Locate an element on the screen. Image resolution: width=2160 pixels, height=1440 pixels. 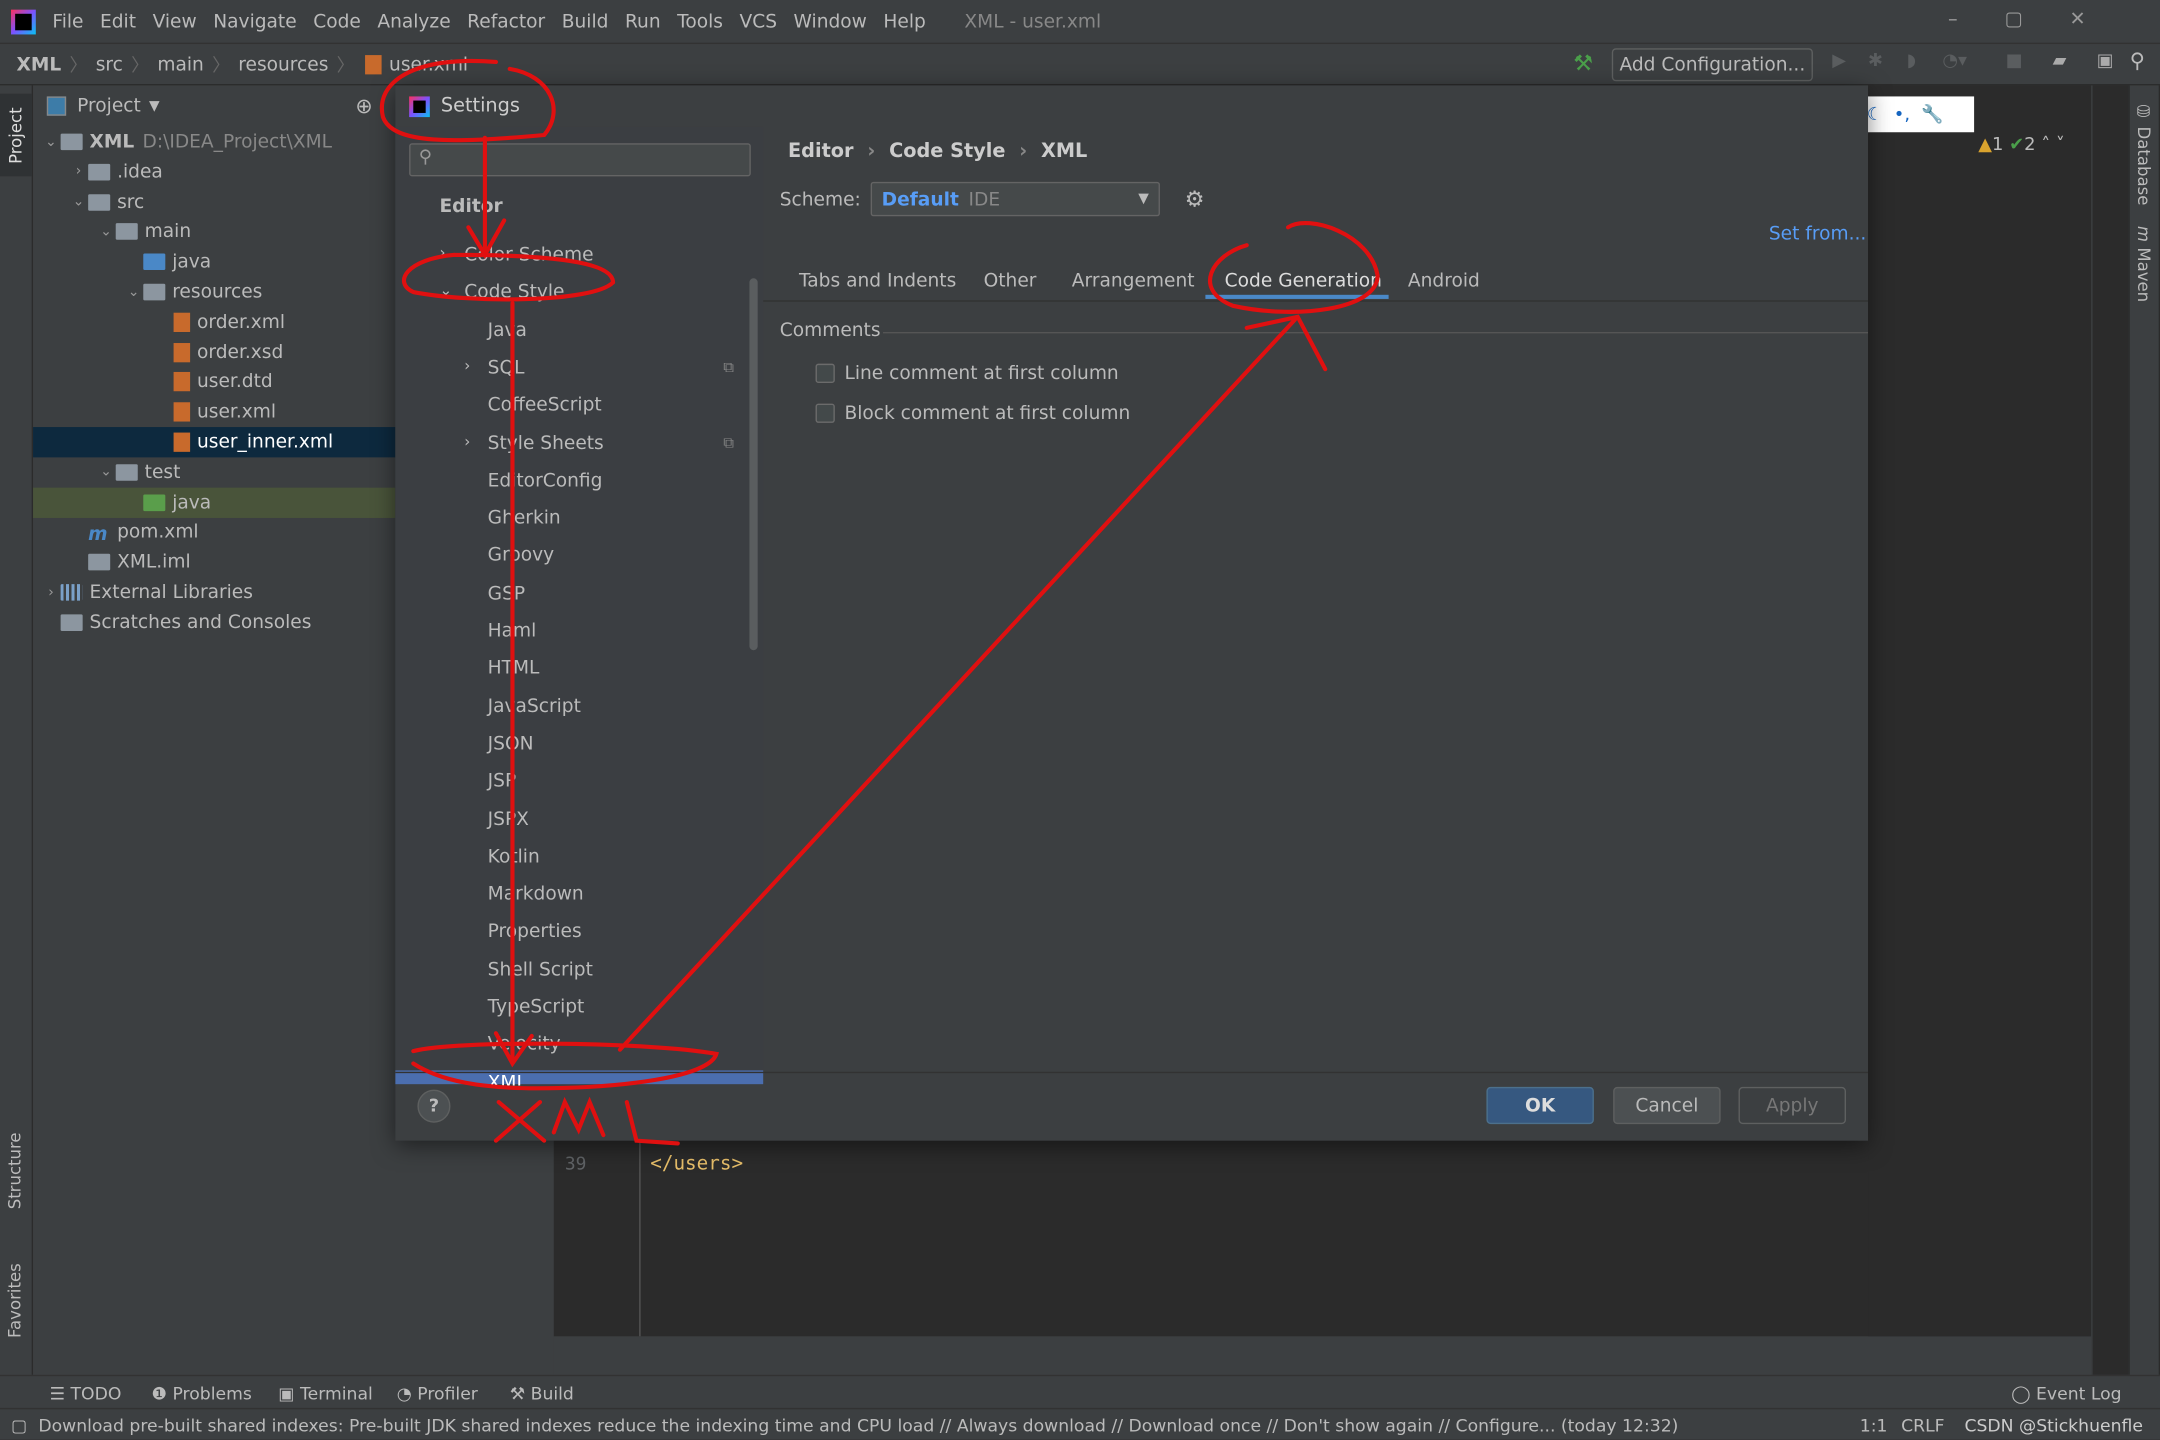
circle-xml is located at coordinates (565, 1066).